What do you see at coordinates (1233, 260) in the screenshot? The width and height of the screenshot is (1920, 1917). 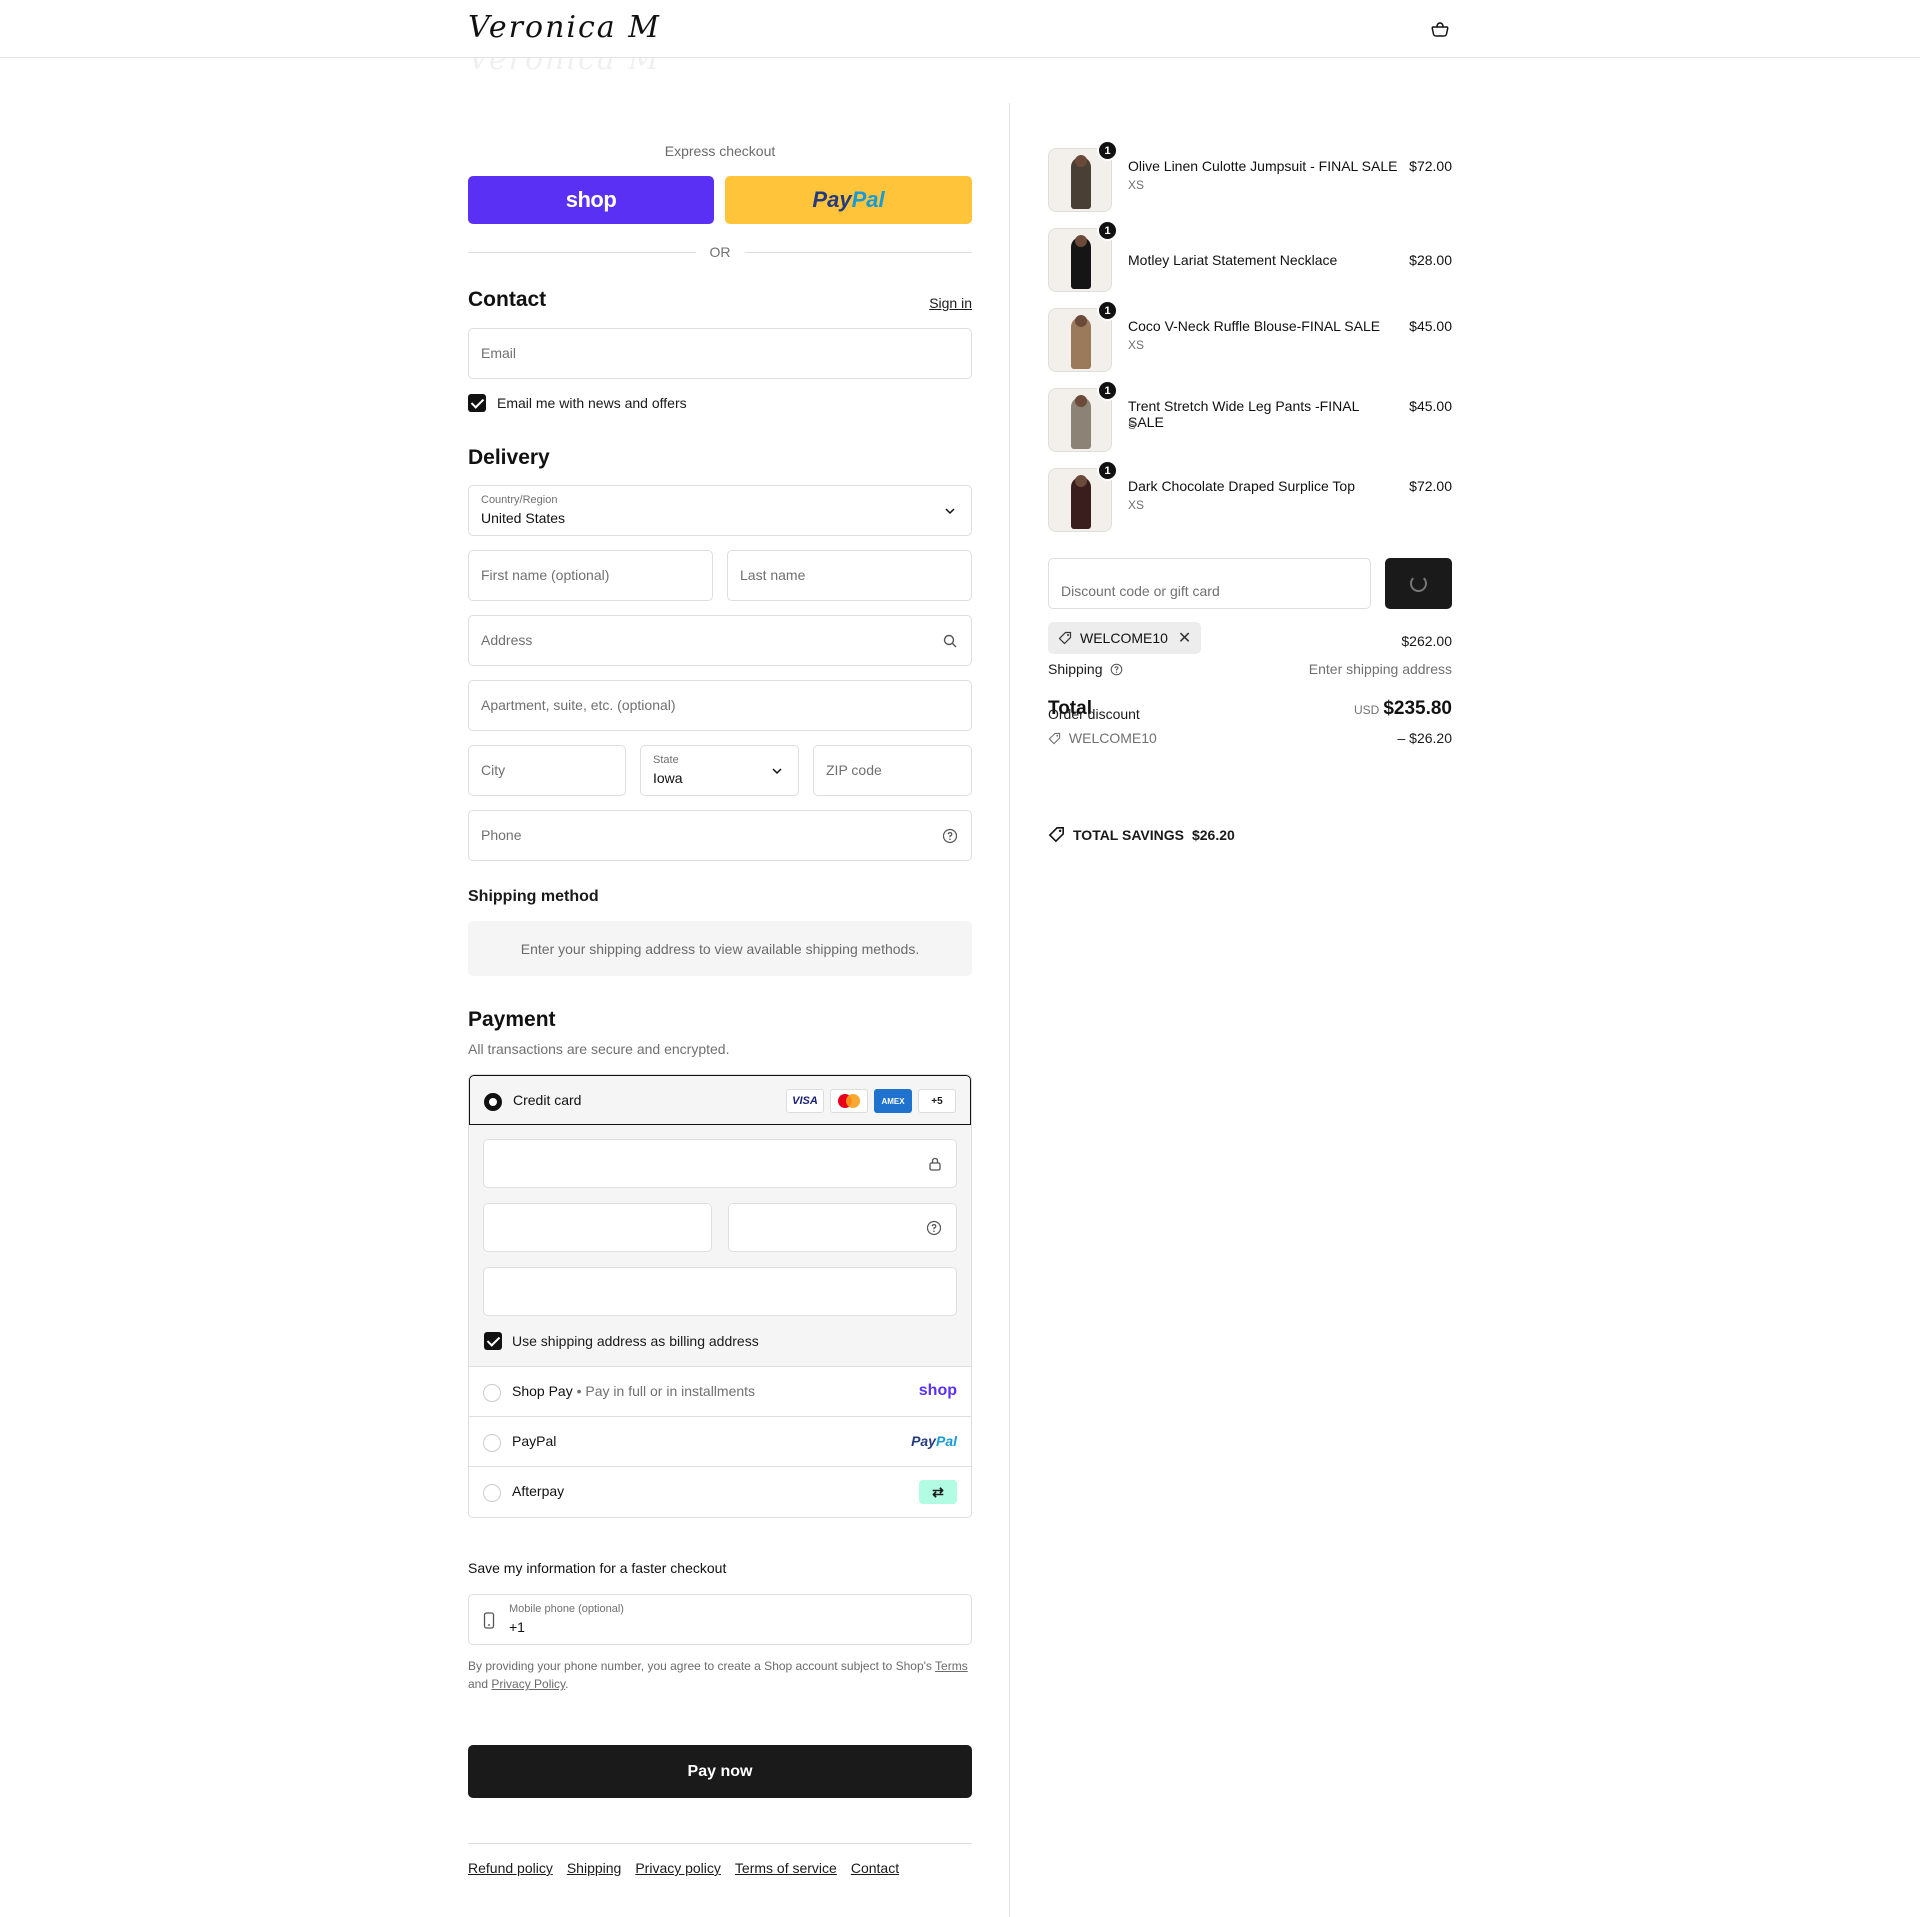 I see `item-name: Motley Lariat Statement Necklace` at bounding box center [1233, 260].